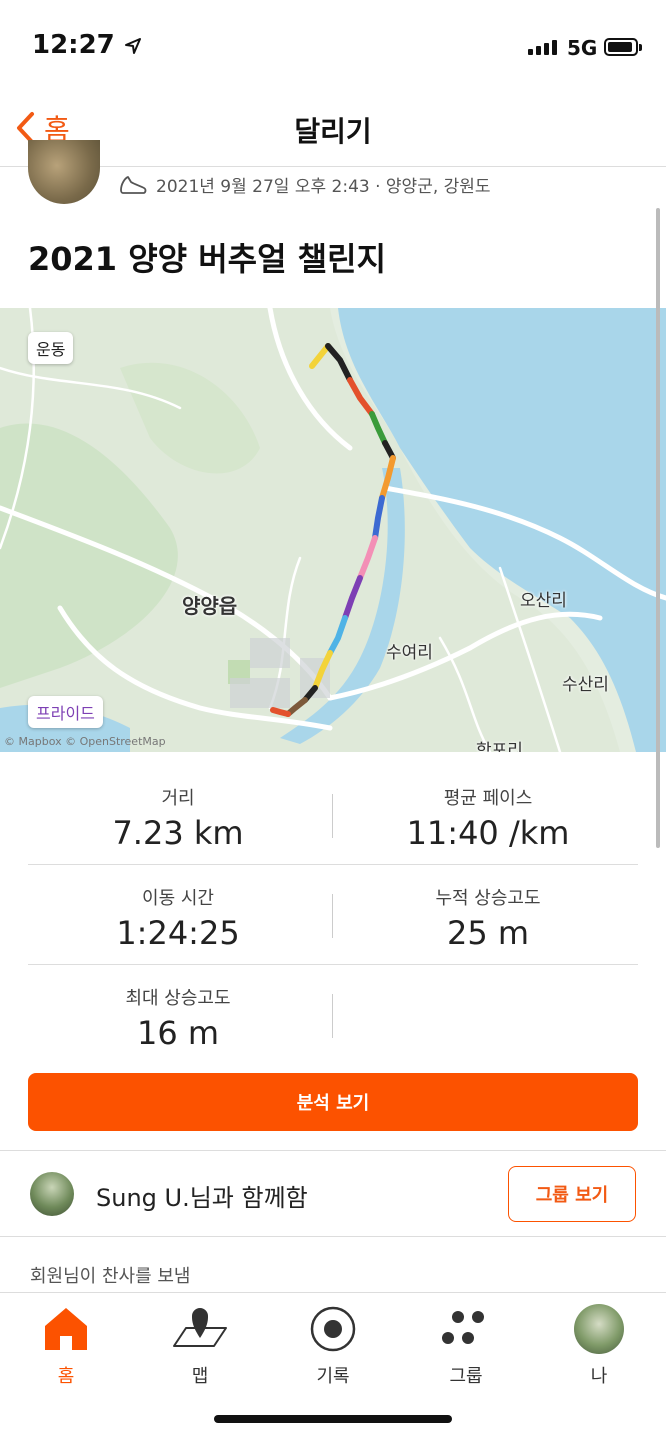 Image resolution: width=666 pixels, height=1441 pixels. I want to click on kudos-text: 회원님이 찬사를 보냄, so click(110, 1275).